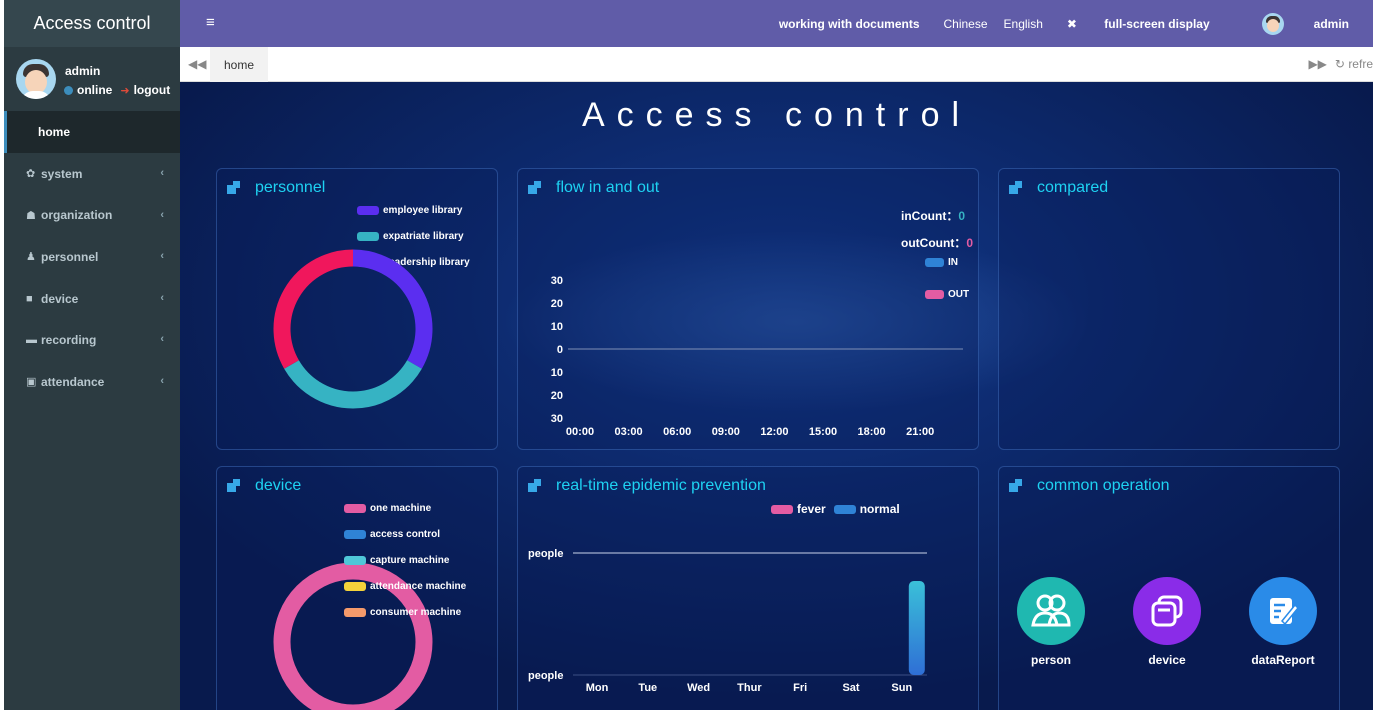 The height and width of the screenshot is (710, 1377). What do you see at coordinates (60, 298) in the screenshot?
I see `sidebar-item-label: device` at bounding box center [60, 298].